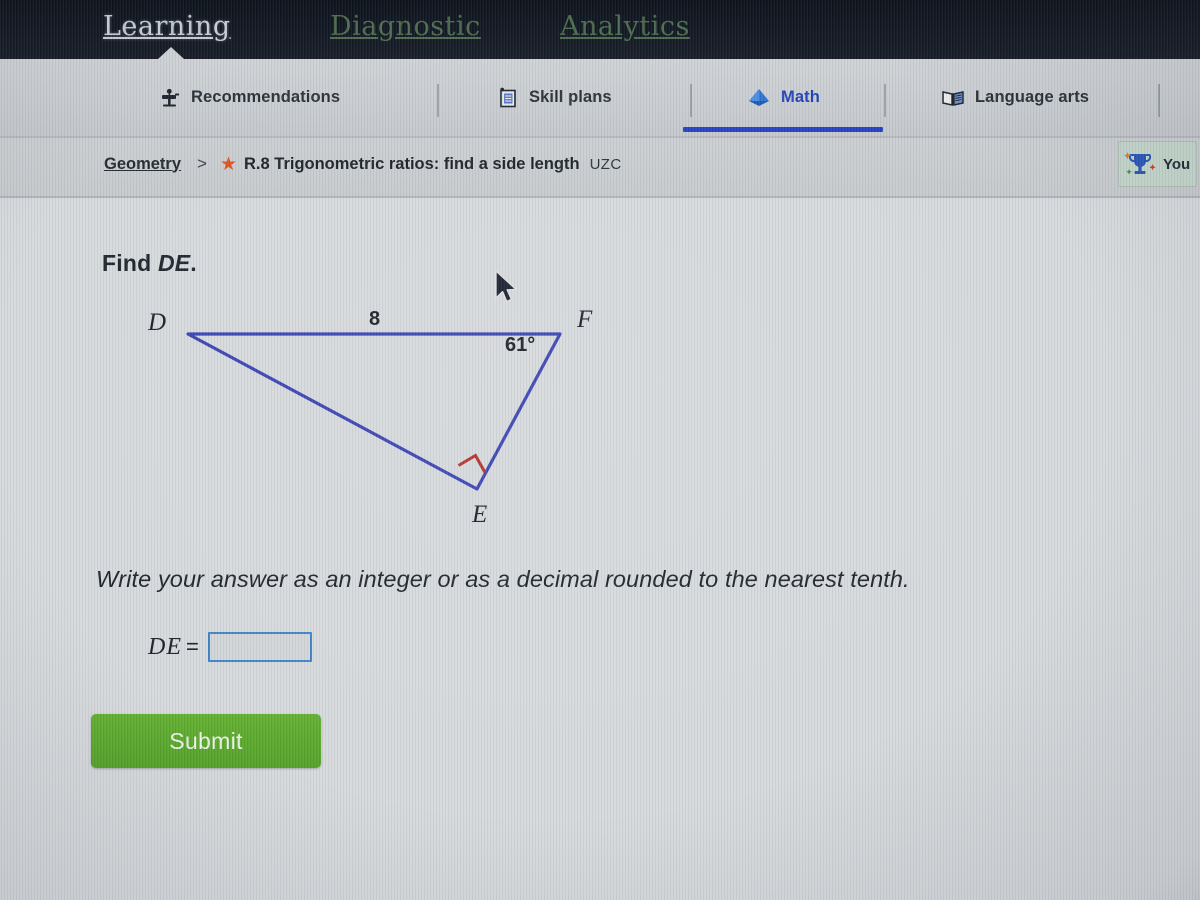 Image resolution: width=1200 pixels, height=900 pixels. I want to click on star-icon: ★, so click(228, 164).